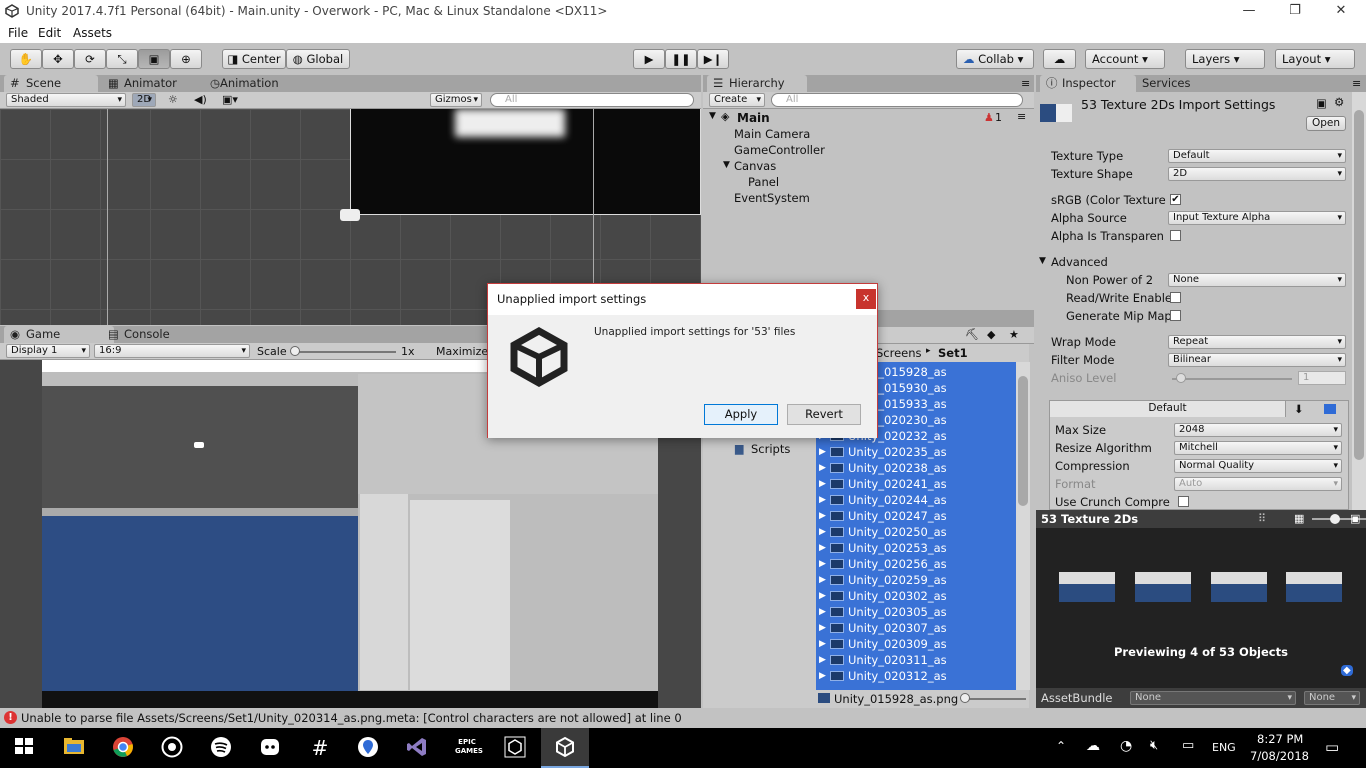  Describe the element at coordinates (915, 644) in the screenshot. I see `project-file-row: ▶ Unity_020309_as` at that location.